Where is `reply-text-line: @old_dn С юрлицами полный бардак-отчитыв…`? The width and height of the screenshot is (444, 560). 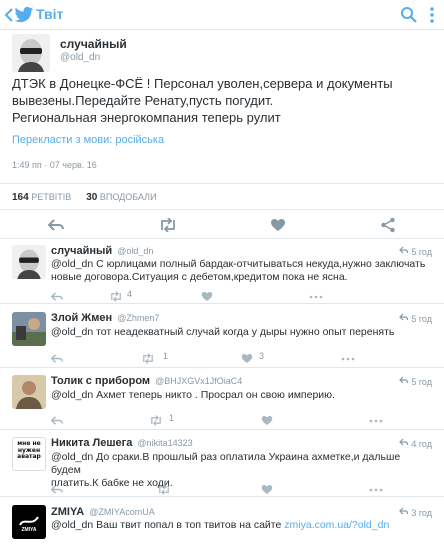 reply-text-line: @old_dn С юрлицами полный бардак-отчитыв… is located at coordinates (238, 264).